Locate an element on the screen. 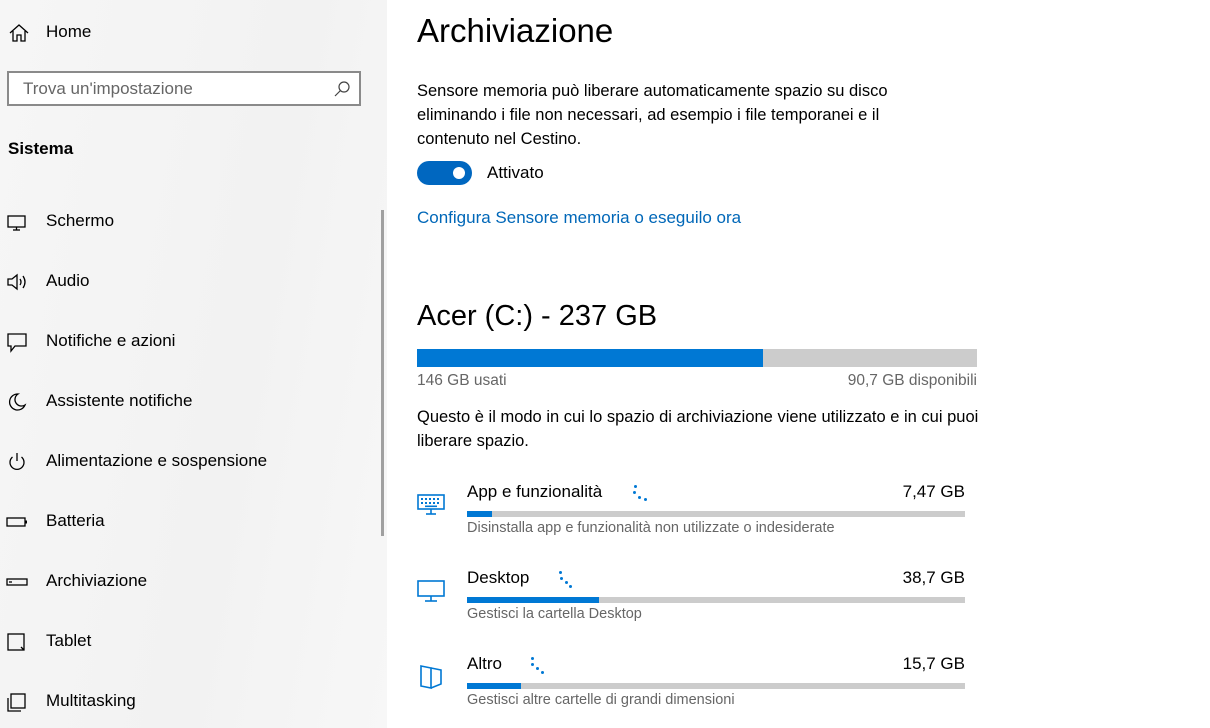  sidebar-item-tablet: Tablet is located at coordinates (190, 642).